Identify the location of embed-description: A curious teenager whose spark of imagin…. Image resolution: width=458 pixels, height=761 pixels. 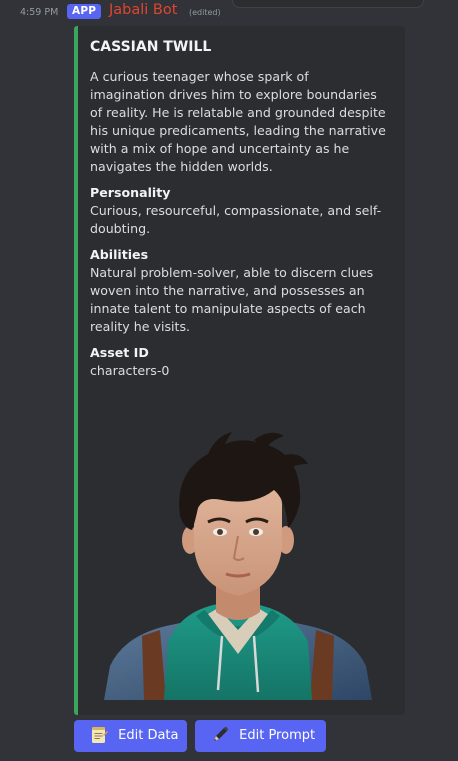
(238, 121).